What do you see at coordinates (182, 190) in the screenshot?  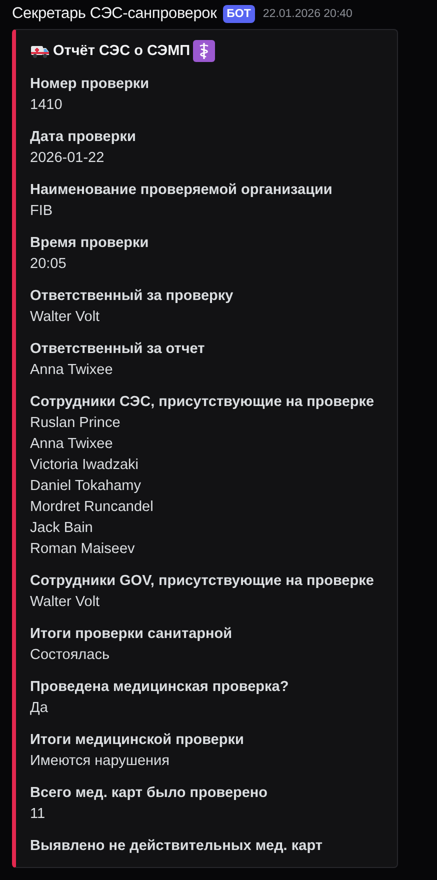 I see `field-name: Наименование проверяемой организации` at bounding box center [182, 190].